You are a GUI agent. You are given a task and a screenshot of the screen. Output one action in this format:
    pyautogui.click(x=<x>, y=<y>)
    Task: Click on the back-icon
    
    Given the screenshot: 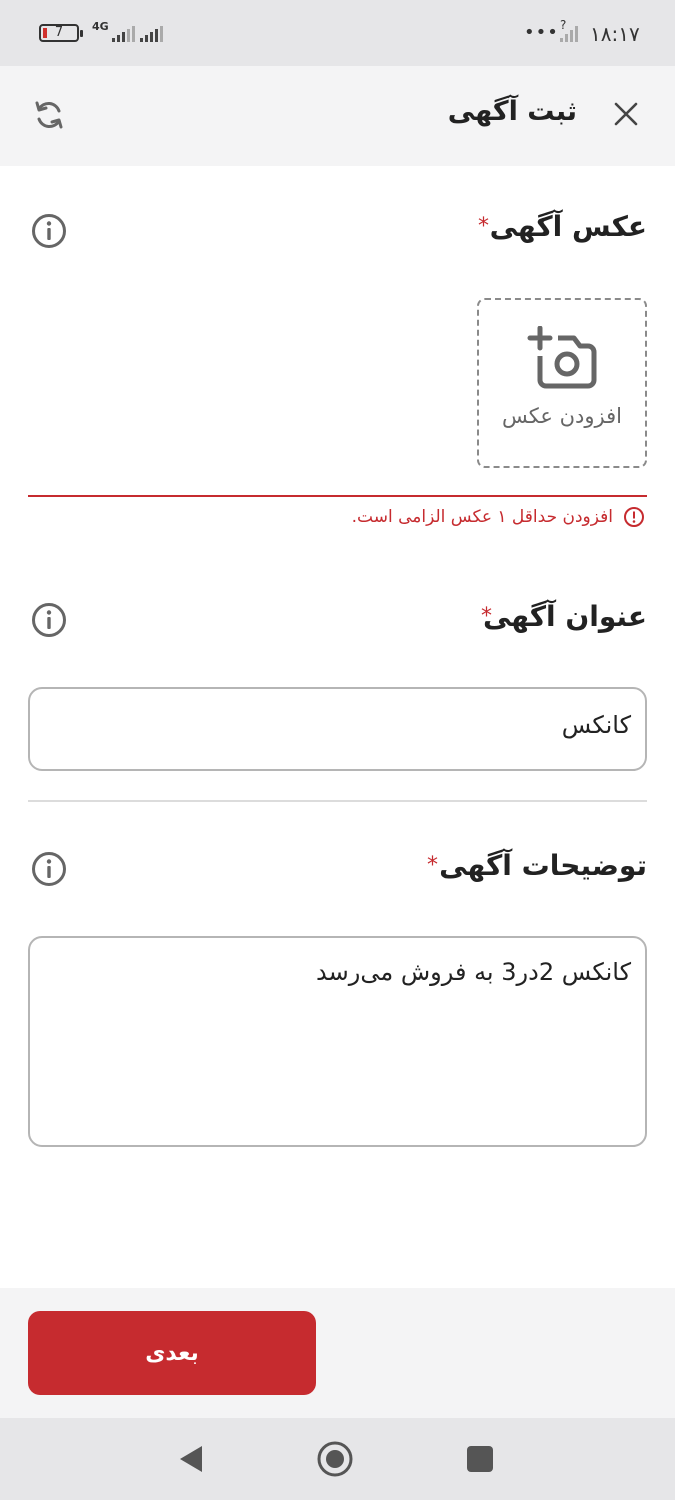 What is the action you would take?
    pyautogui.click(x=191, y=1459)
    